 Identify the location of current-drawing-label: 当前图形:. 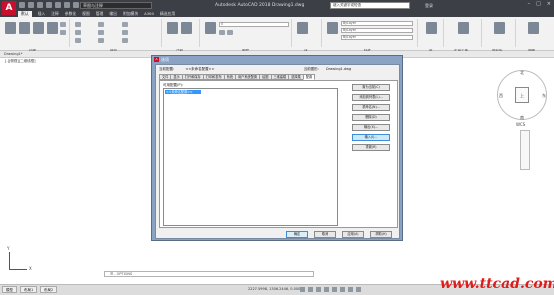
(311, 69).